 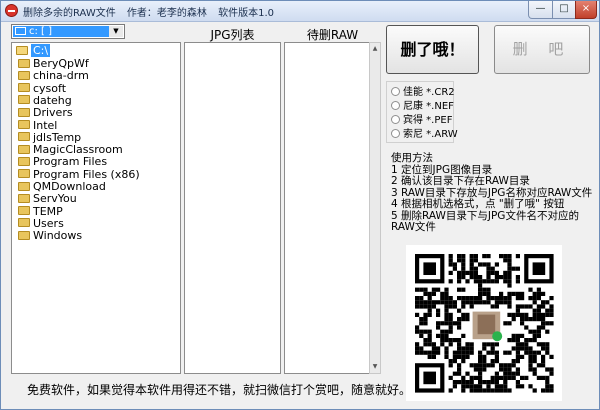 I want to click on dir-item: Program Files, so click(x=62, y=162).